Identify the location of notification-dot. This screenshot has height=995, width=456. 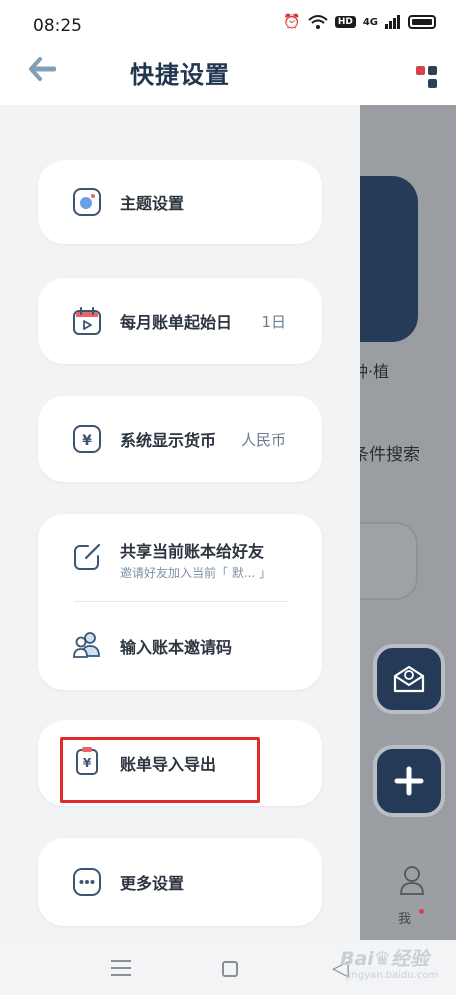
(421, 911).